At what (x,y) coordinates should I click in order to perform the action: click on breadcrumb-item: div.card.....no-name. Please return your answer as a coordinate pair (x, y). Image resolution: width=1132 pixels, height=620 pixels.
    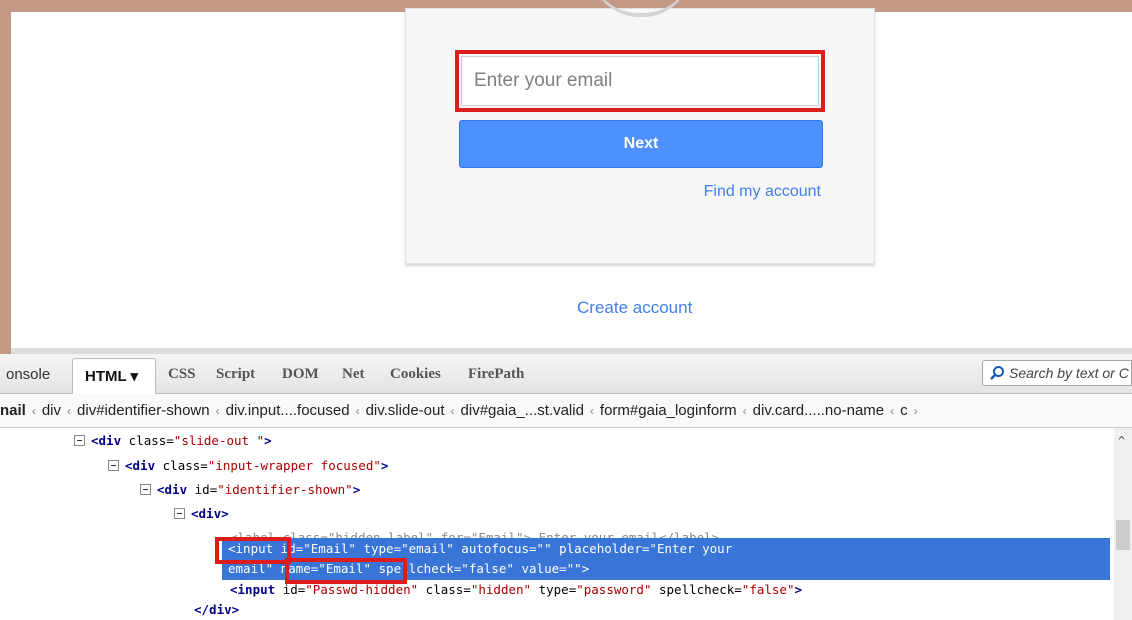
    Looking at the image, I should click on (818, 410).